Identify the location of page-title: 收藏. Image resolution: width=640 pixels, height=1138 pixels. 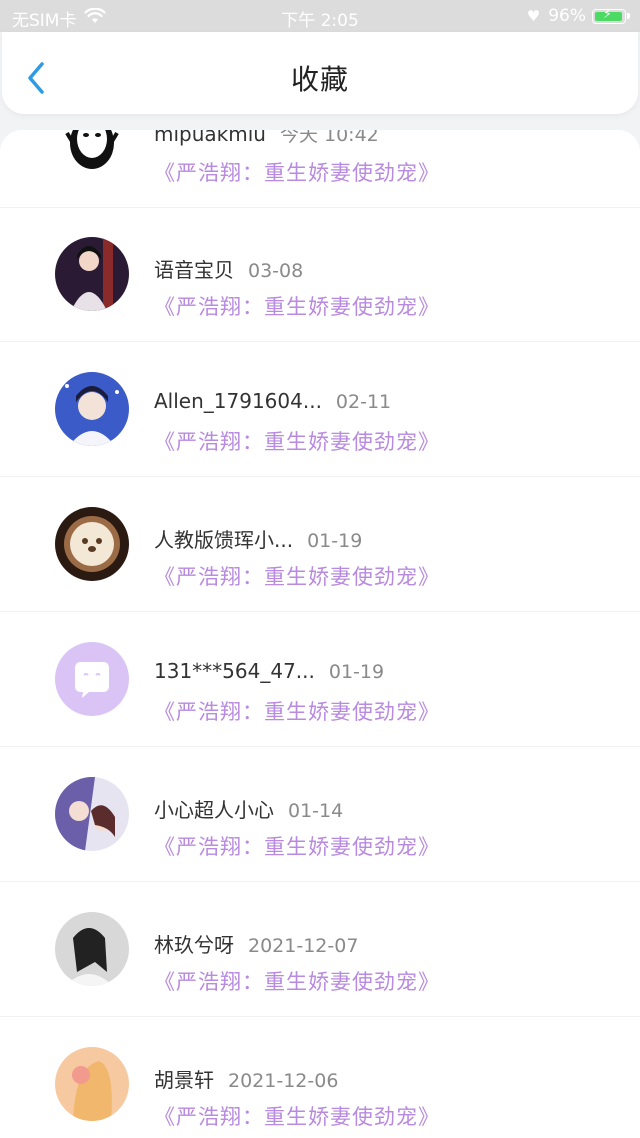
(319, 79).